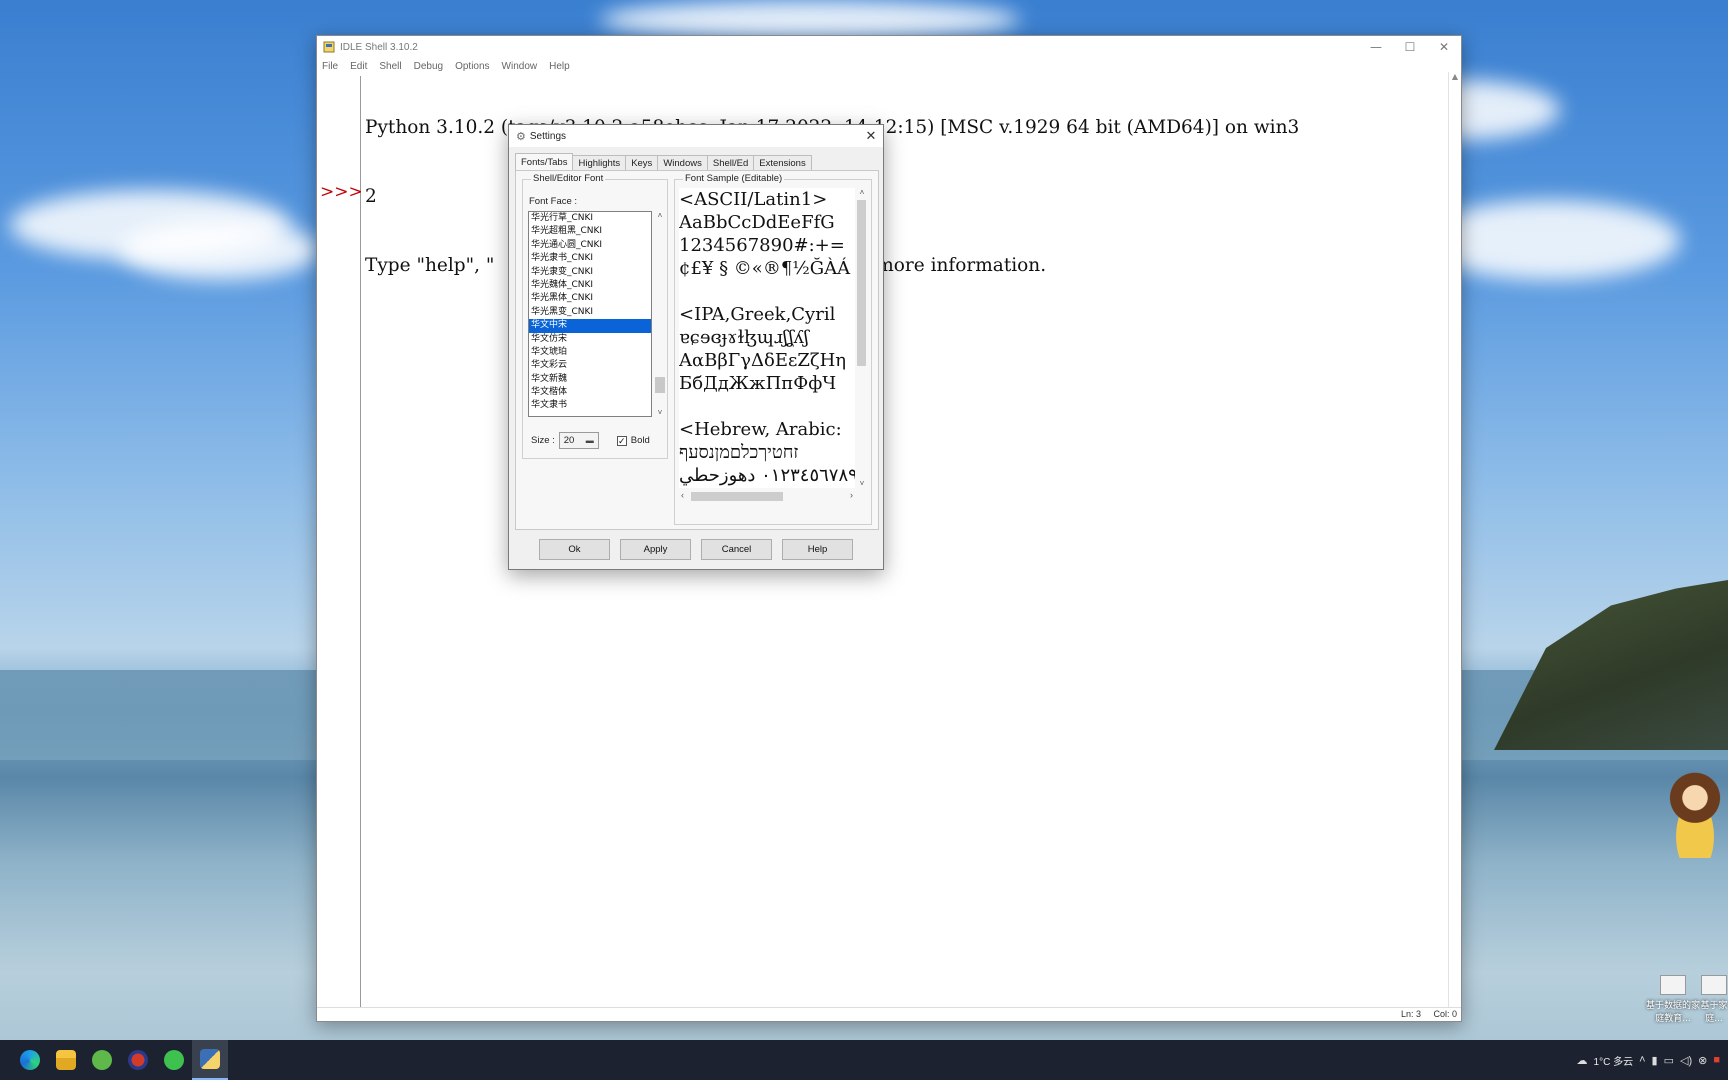 The image size is (1728, 1080). Describe the element at coordinates (730, 162) in the screenshot. I see `tab-shell-ed: Shell/Ed` at that location.